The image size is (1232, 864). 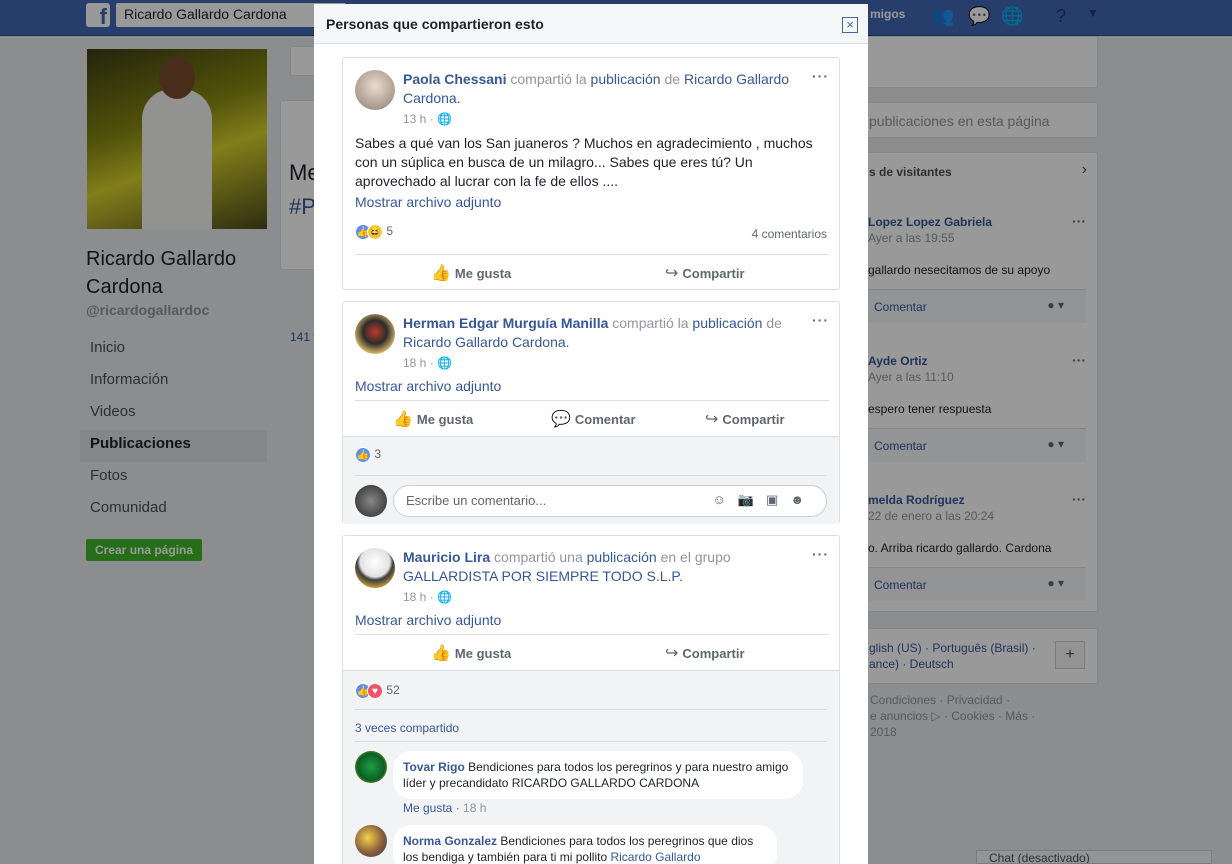 What do you see at coordinates (375, 691) in the screenshot?
I see `love-reaction-icon: ♥` at bounding box center [375, 691].